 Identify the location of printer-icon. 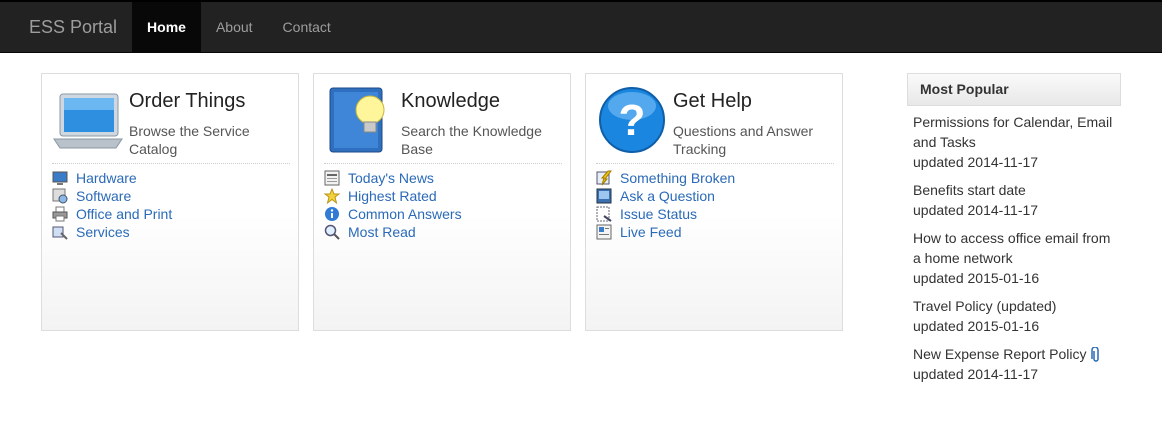
(60, 214).